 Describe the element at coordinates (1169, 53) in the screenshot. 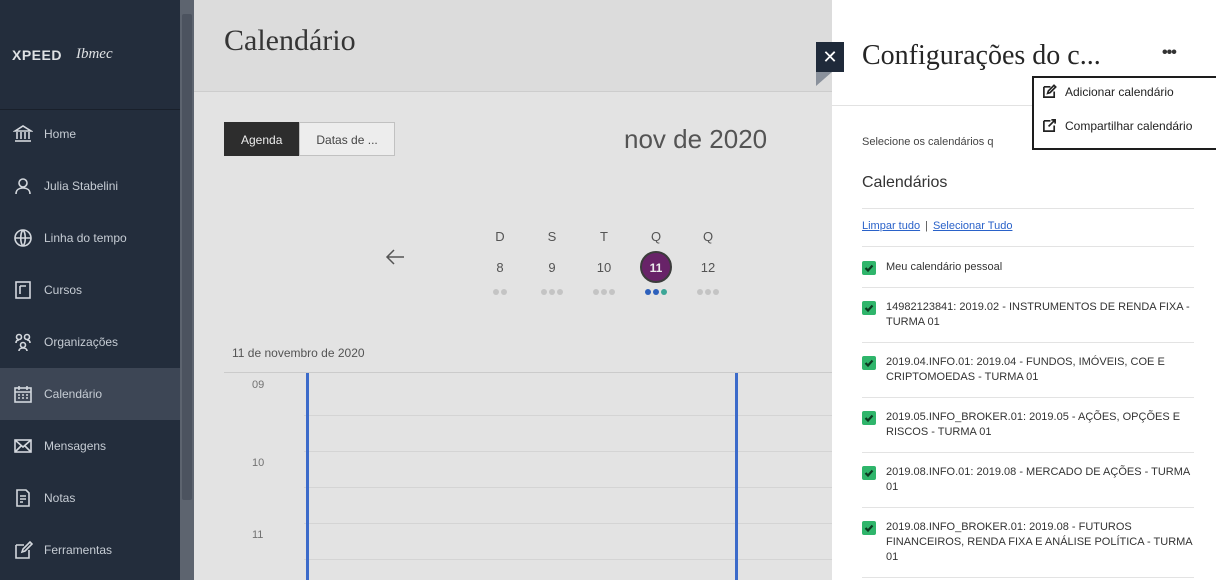

I see `more-options-icon: •••` at that location.